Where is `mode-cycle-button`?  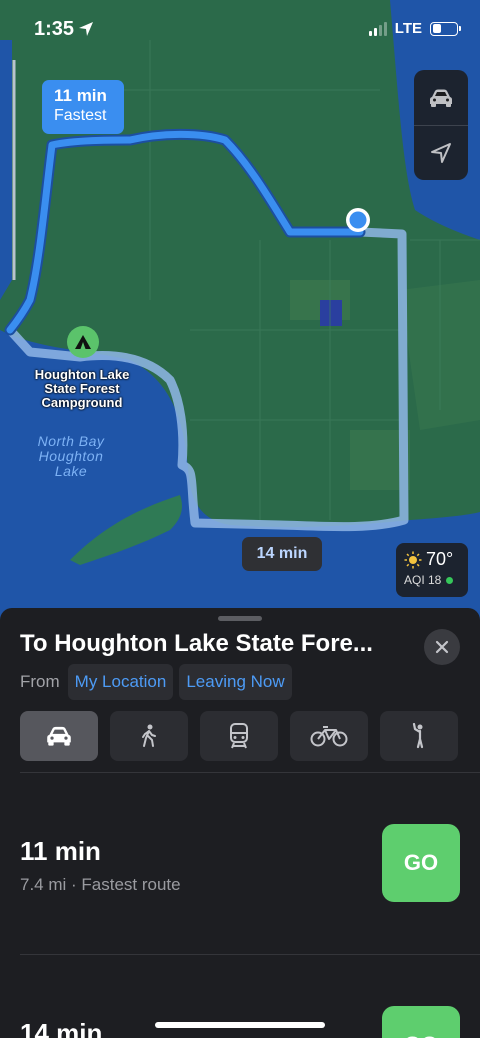
mode-cycle-button is located at coordinates (329, 736).